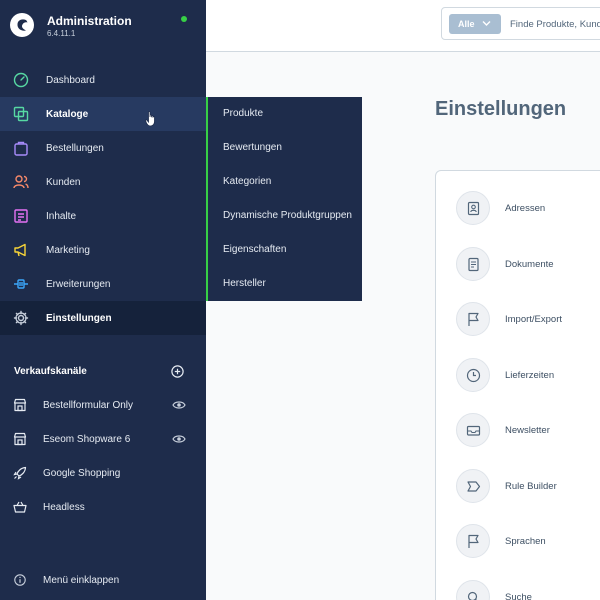 The image size is (600, 600). Describe the element at coordinates (67, 114) in the screenshot. I see `sidebar-item-label: Kataloge` at that location.